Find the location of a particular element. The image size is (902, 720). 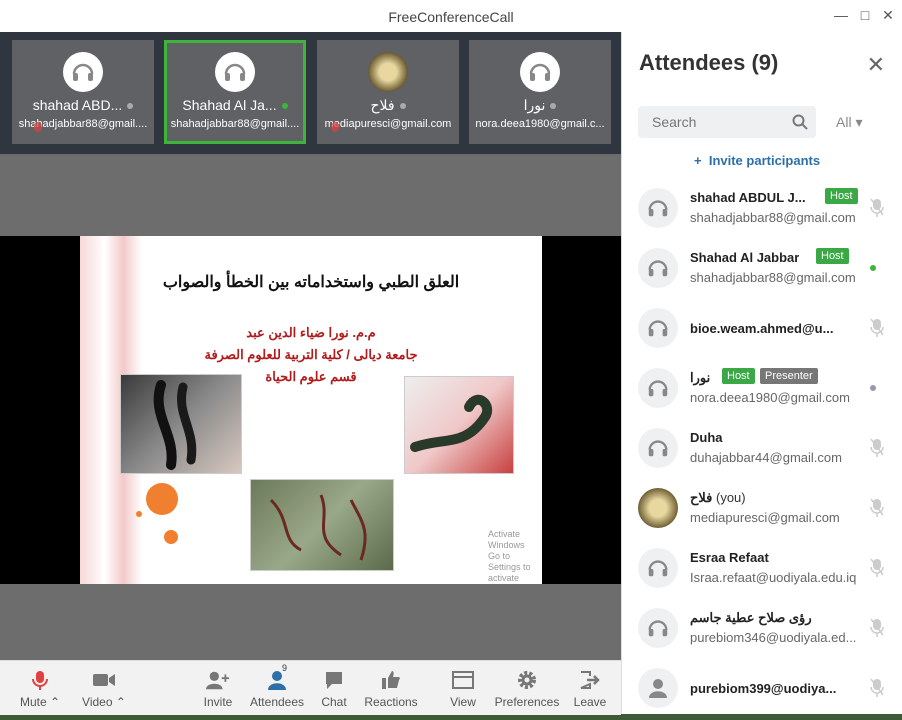

search-input is located at coordinates (727, 122).